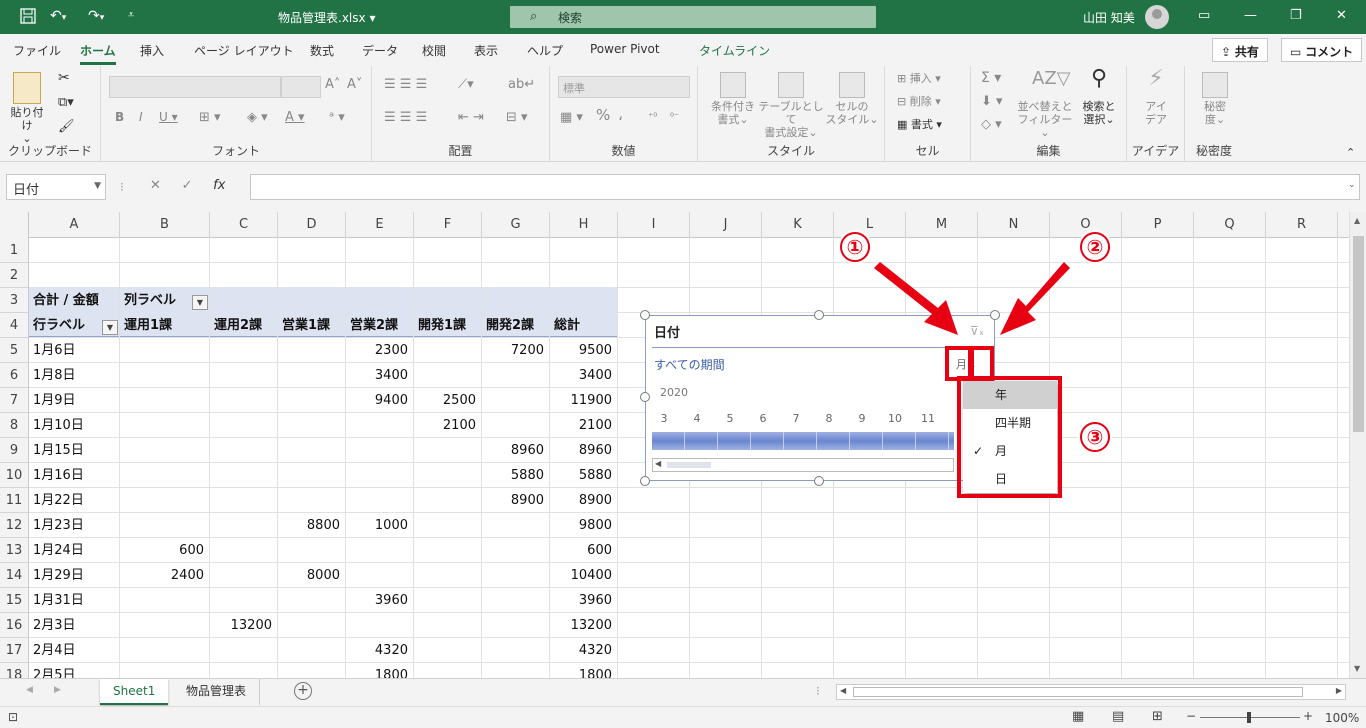 The width and height of the screenshot is (1366, 728). Describe the element at coordinates (818, 691) in the screenshot. I see `split-handle-icon: ⁝` at that location.